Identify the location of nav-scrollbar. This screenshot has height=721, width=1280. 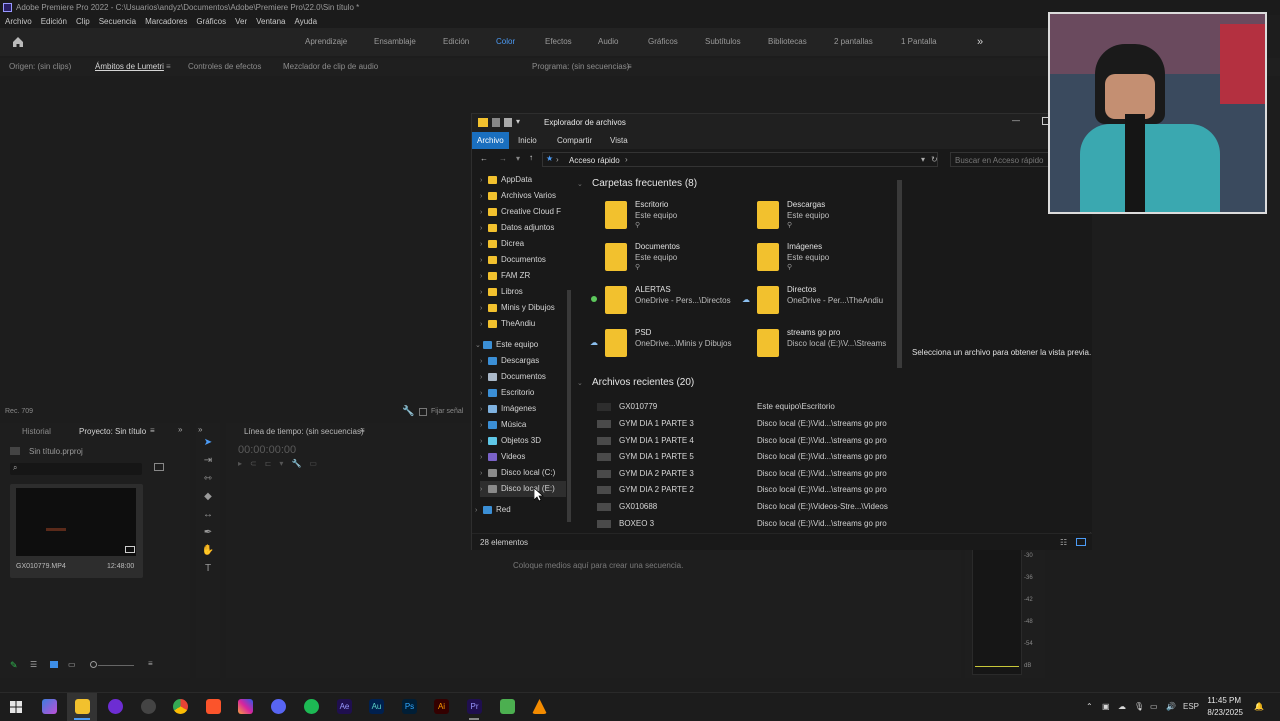
(569, 406).